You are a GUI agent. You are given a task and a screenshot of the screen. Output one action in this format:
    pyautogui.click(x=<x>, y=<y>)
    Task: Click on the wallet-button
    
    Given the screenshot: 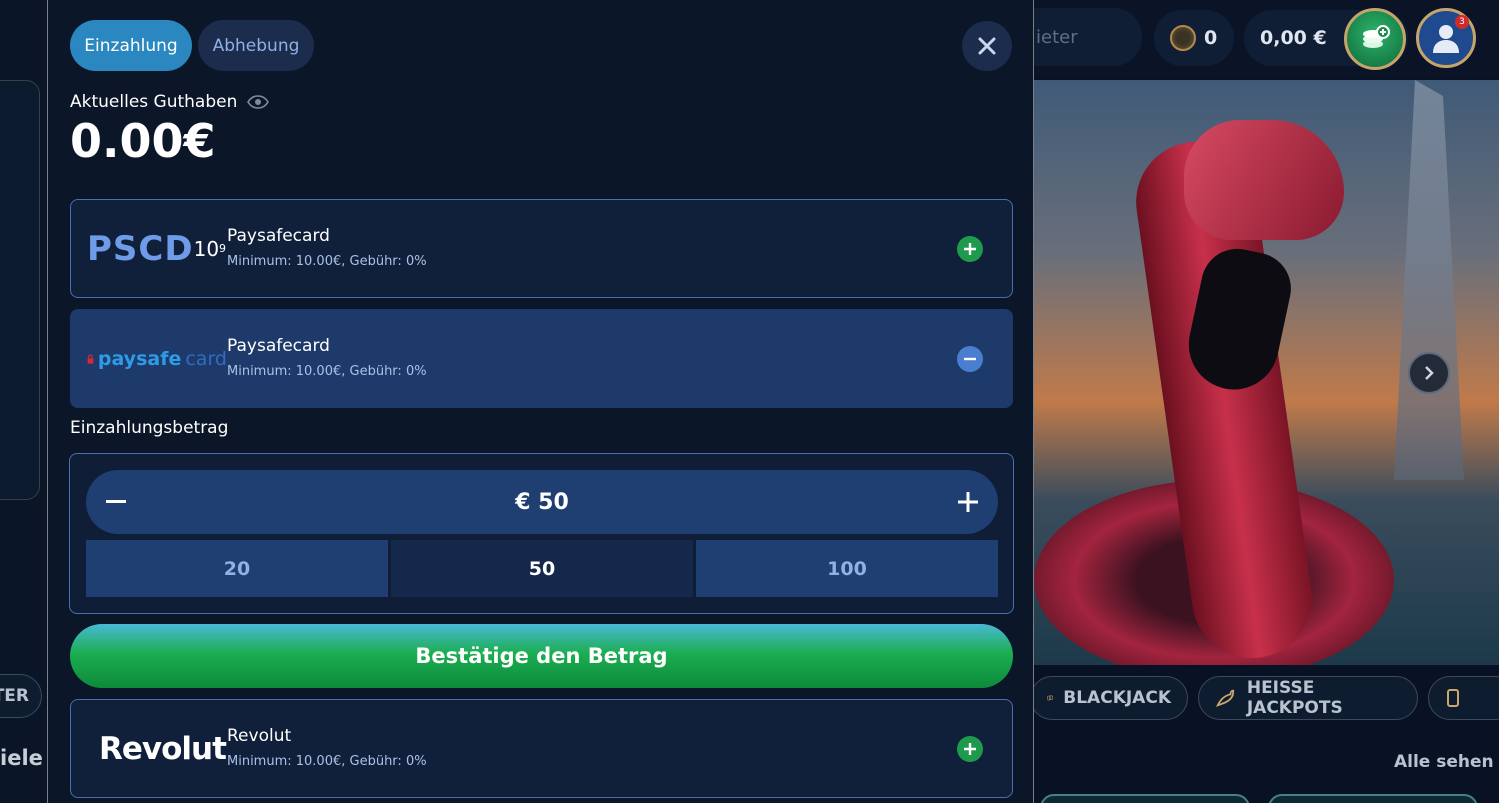 What is the action you would take?
    pyautogui.click(x=1375, y=39)
    